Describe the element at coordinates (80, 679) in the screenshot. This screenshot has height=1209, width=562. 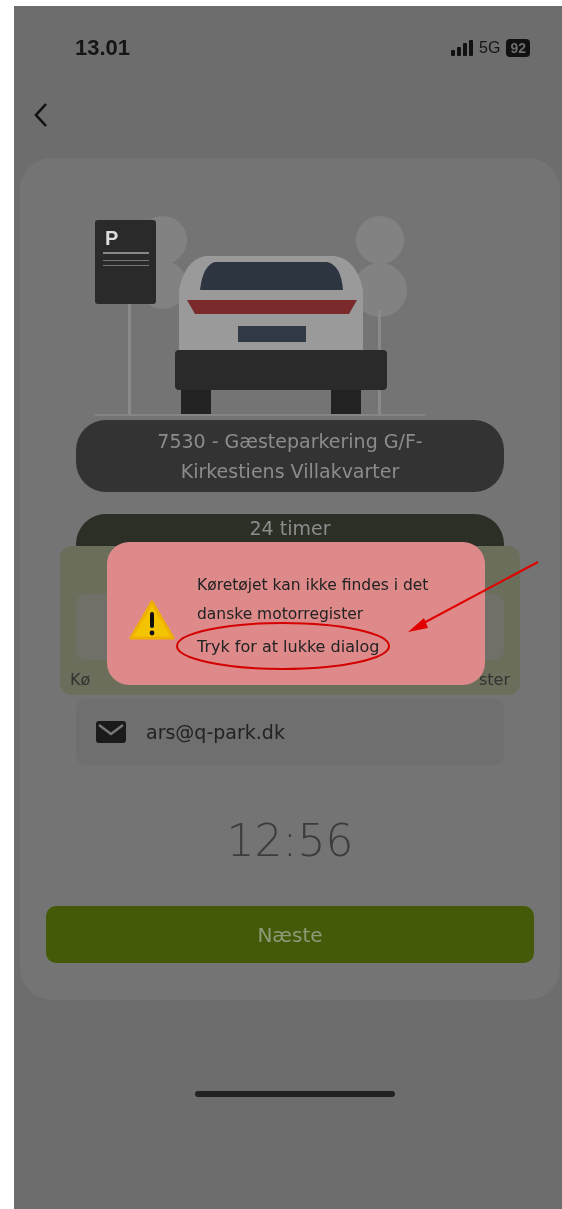
I see `hint-text: Kø` at that location.